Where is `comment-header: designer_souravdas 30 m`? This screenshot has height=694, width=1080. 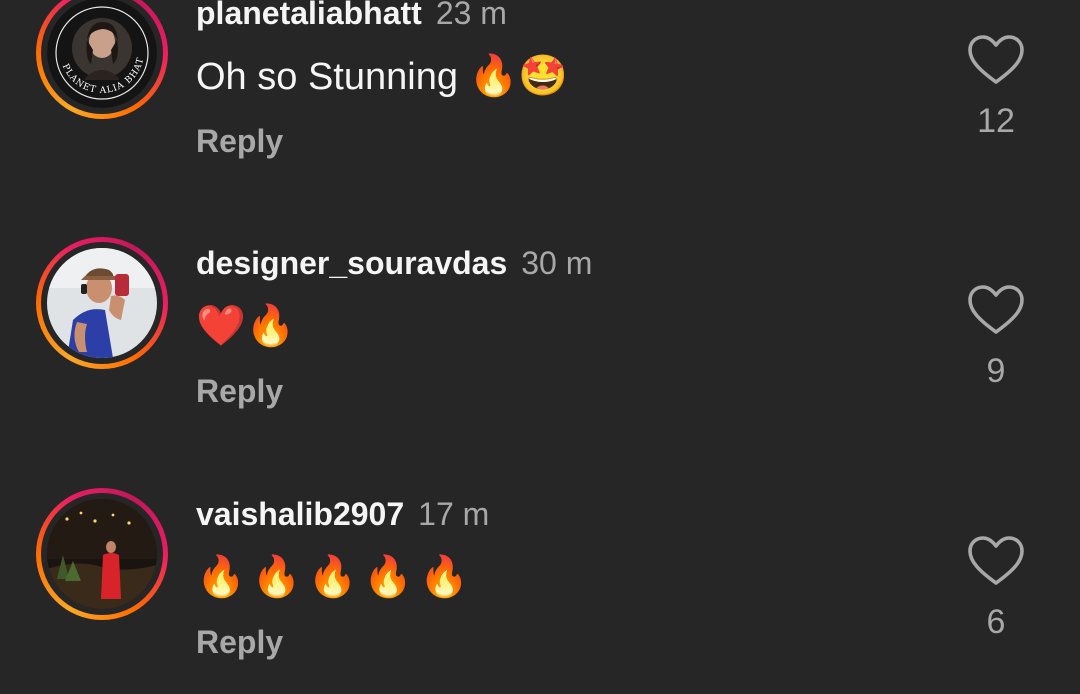 comment-header: designer_souravdas 30 m is located at coordinates (394, 263).